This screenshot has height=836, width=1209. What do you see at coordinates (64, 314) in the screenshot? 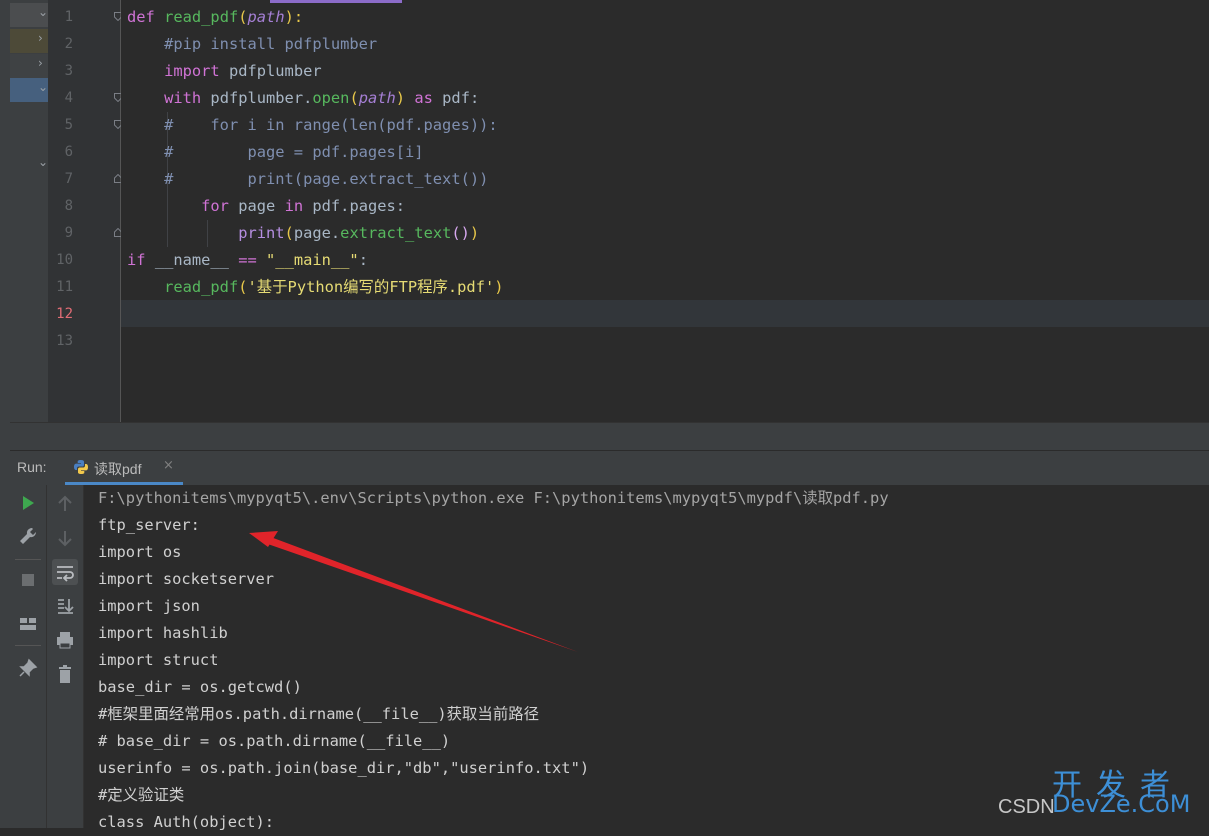
I see `line-number-current: 12` at bounding box center [64, 314].